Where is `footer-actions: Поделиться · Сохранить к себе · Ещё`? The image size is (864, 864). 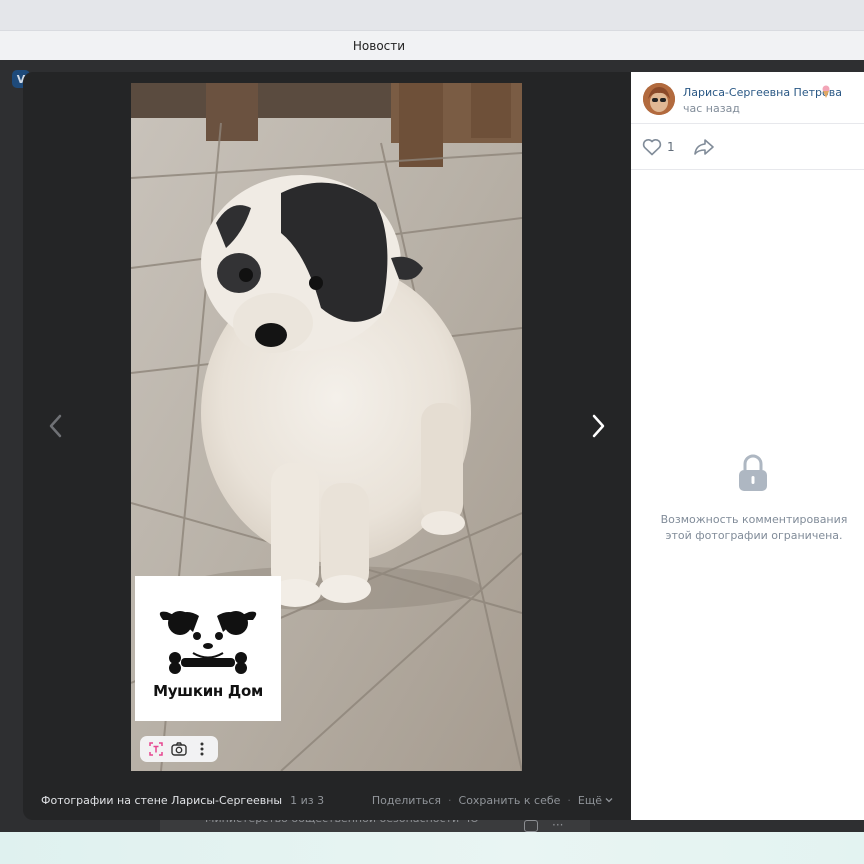
footer-actions: Поделиться · Сохранить к себе · Ещё is located at coordinates (492, 800).